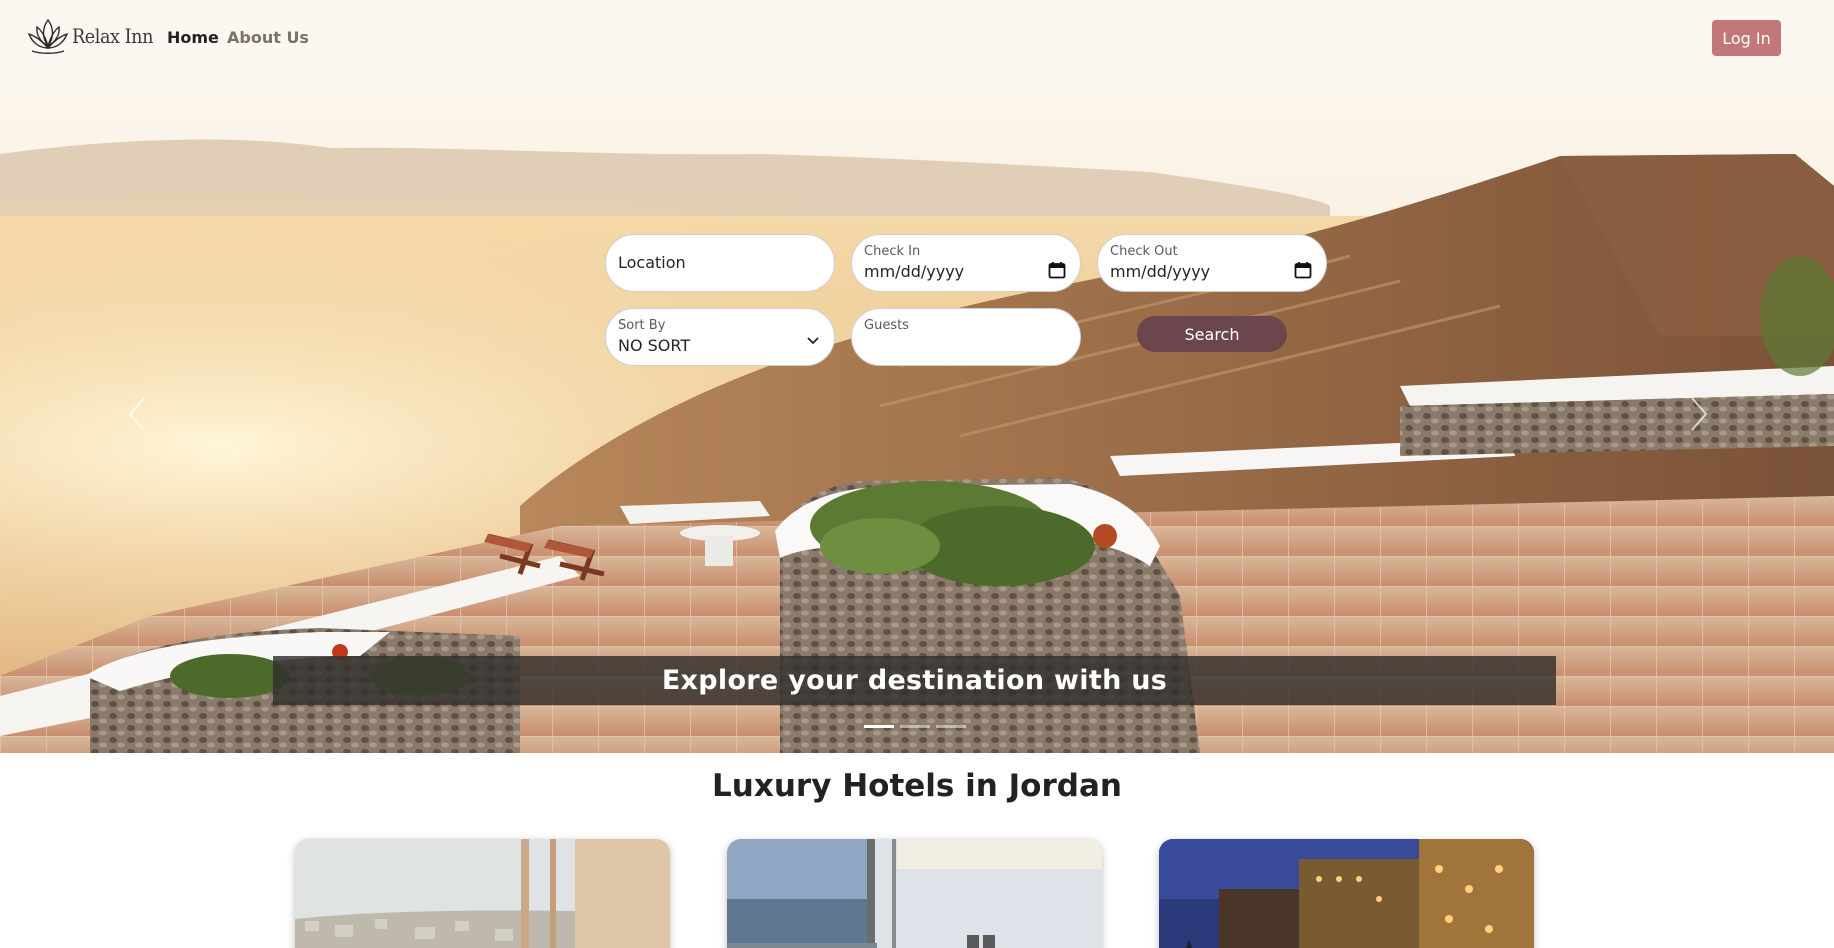  I want to click on search-button: Search, so click(1212, 334).